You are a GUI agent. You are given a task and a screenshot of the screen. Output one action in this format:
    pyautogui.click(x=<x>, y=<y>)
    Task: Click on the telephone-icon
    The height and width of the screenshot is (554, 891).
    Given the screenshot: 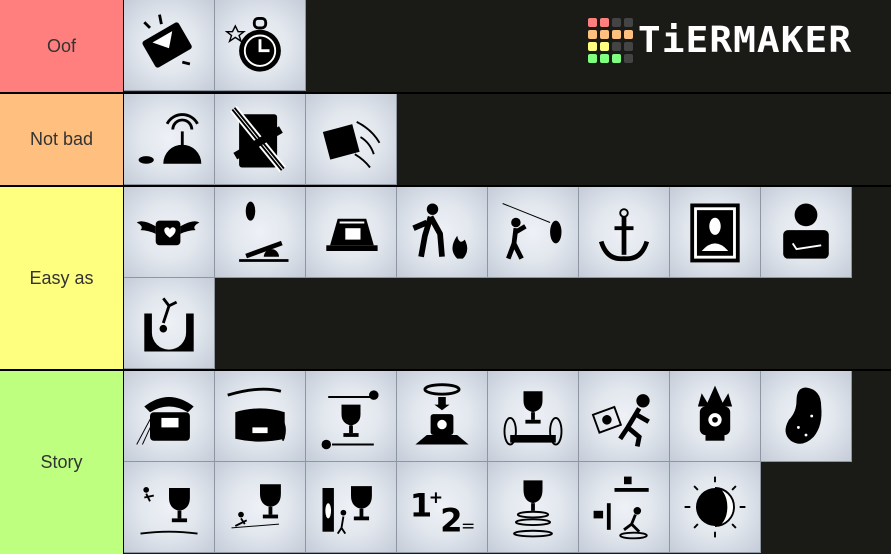 What is the action you would take?
    pyautogui.click(x=165, y=421)
    